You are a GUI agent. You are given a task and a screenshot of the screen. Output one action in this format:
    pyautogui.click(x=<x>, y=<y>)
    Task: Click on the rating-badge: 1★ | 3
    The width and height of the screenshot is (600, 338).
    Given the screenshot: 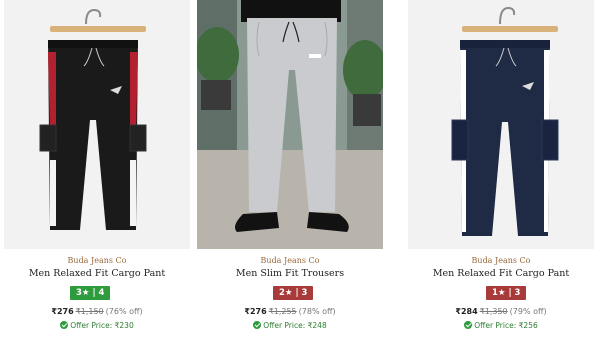 What is the action you would take?
    pyautogui.click(x=506, y=293)
    